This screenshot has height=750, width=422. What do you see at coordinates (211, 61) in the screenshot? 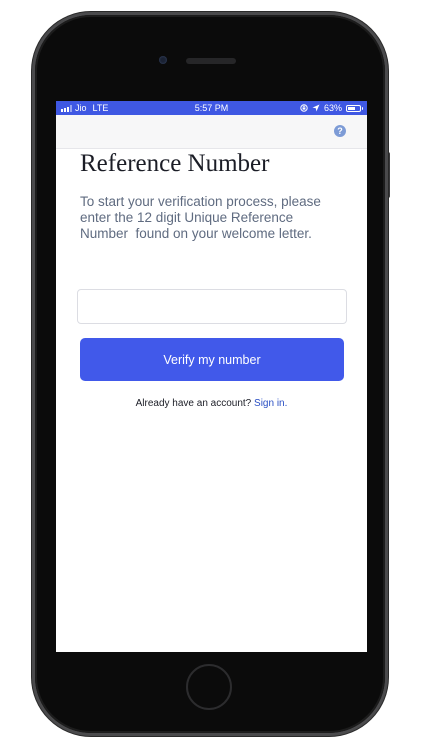
I see `earpiece-speaker` at bounding box center [211, 61].